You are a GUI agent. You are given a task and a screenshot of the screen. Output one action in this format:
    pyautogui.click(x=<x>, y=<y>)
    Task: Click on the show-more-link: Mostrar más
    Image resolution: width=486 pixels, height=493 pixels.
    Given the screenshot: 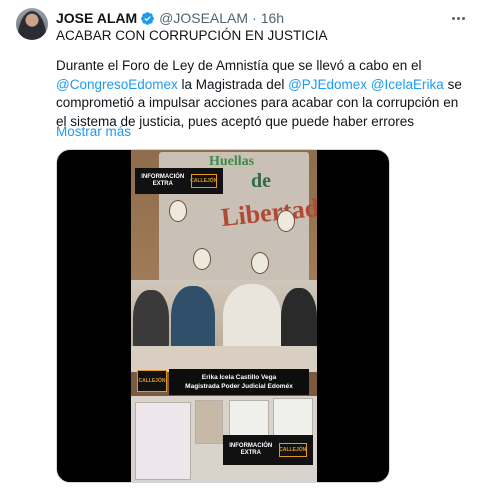 What is the action you would take?
    pyautogui.click(x=93, y=131)
    